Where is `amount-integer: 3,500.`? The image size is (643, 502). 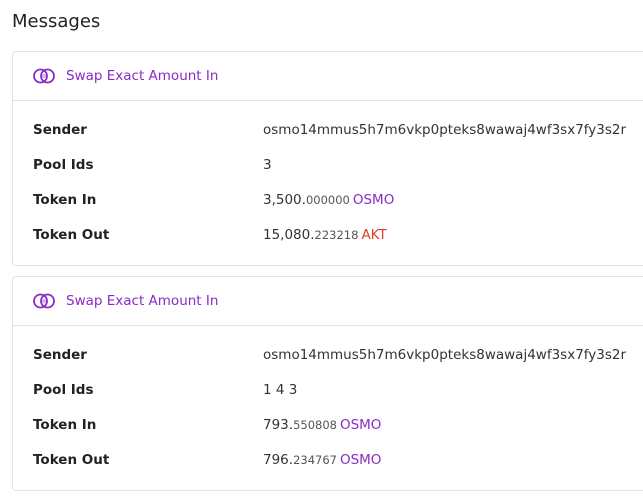
amount-integer: 3,500. is located at coordinates (284, 199).